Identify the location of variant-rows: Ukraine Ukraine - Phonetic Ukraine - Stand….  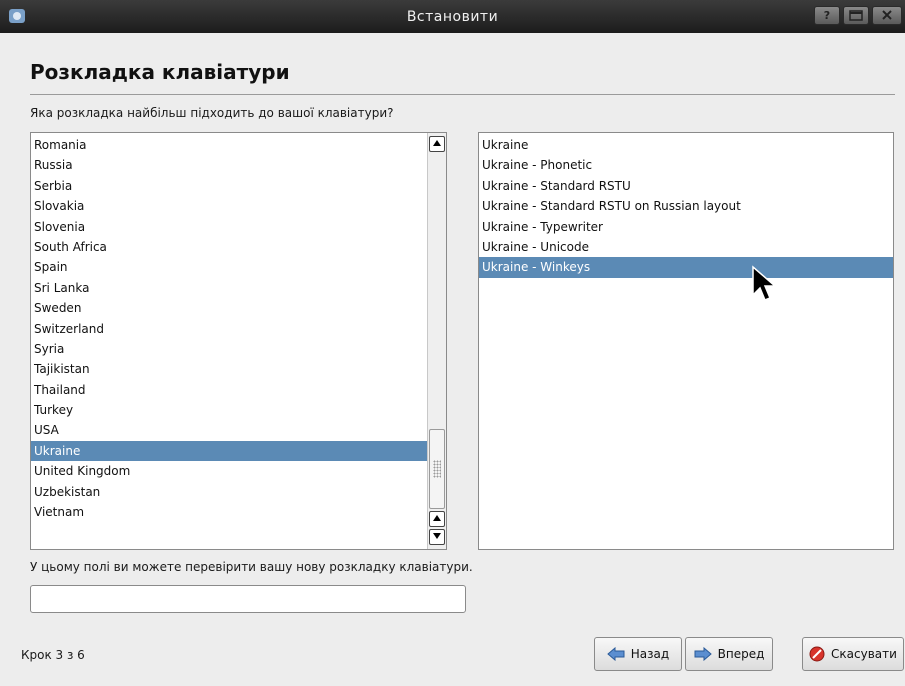
(686, 206).